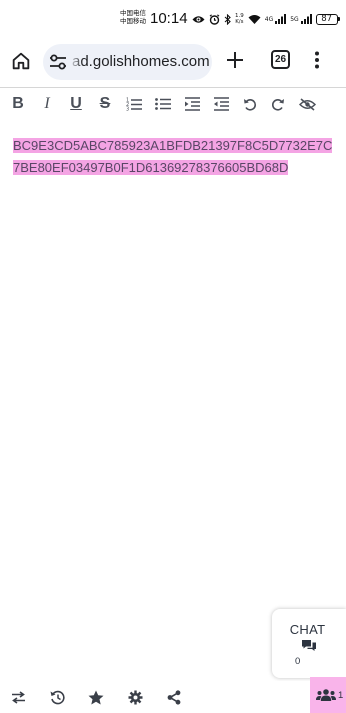 The height and width of the screenshot is (713, 346). What do you see at coordinates (151, 167) in the screenshot?
I see `highlighted-text-line-2: 7BE80EF03497B0F1D61369278376605BD68D` at bounding box center [151, 167].